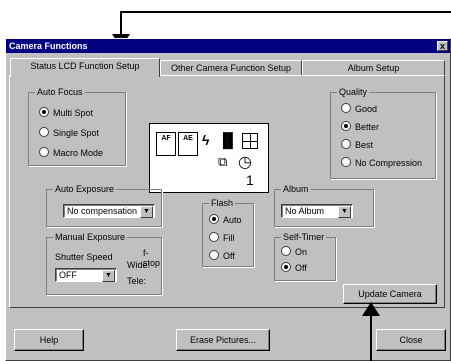 Image resolution: width=451 pixels, height=361 pixels. What do you see at coordinates (304, 237) in the screenshot?
I see `self-timer-label: Self-Timer` at bounding box center [304, 237].